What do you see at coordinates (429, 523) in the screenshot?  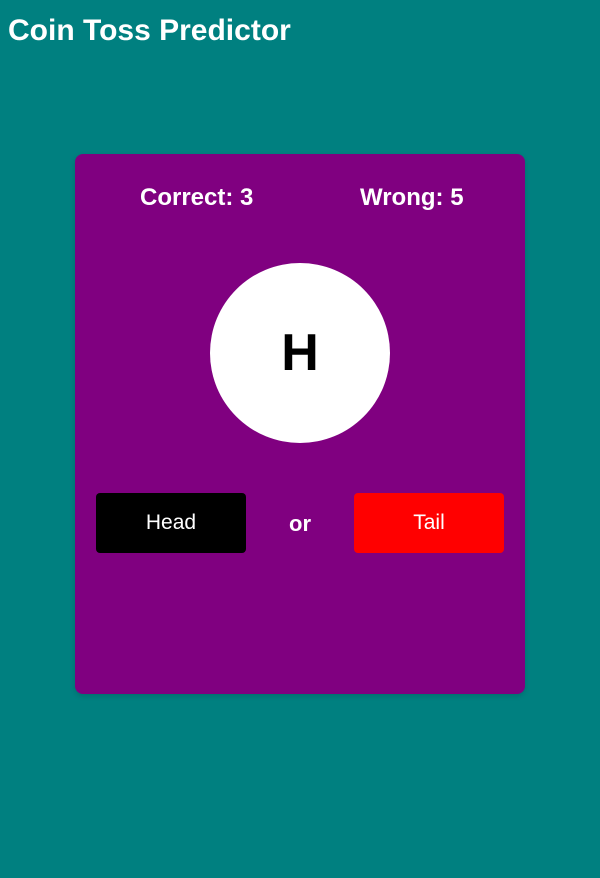 I see `tail-button: Tail` at bounding box center [429, 523].